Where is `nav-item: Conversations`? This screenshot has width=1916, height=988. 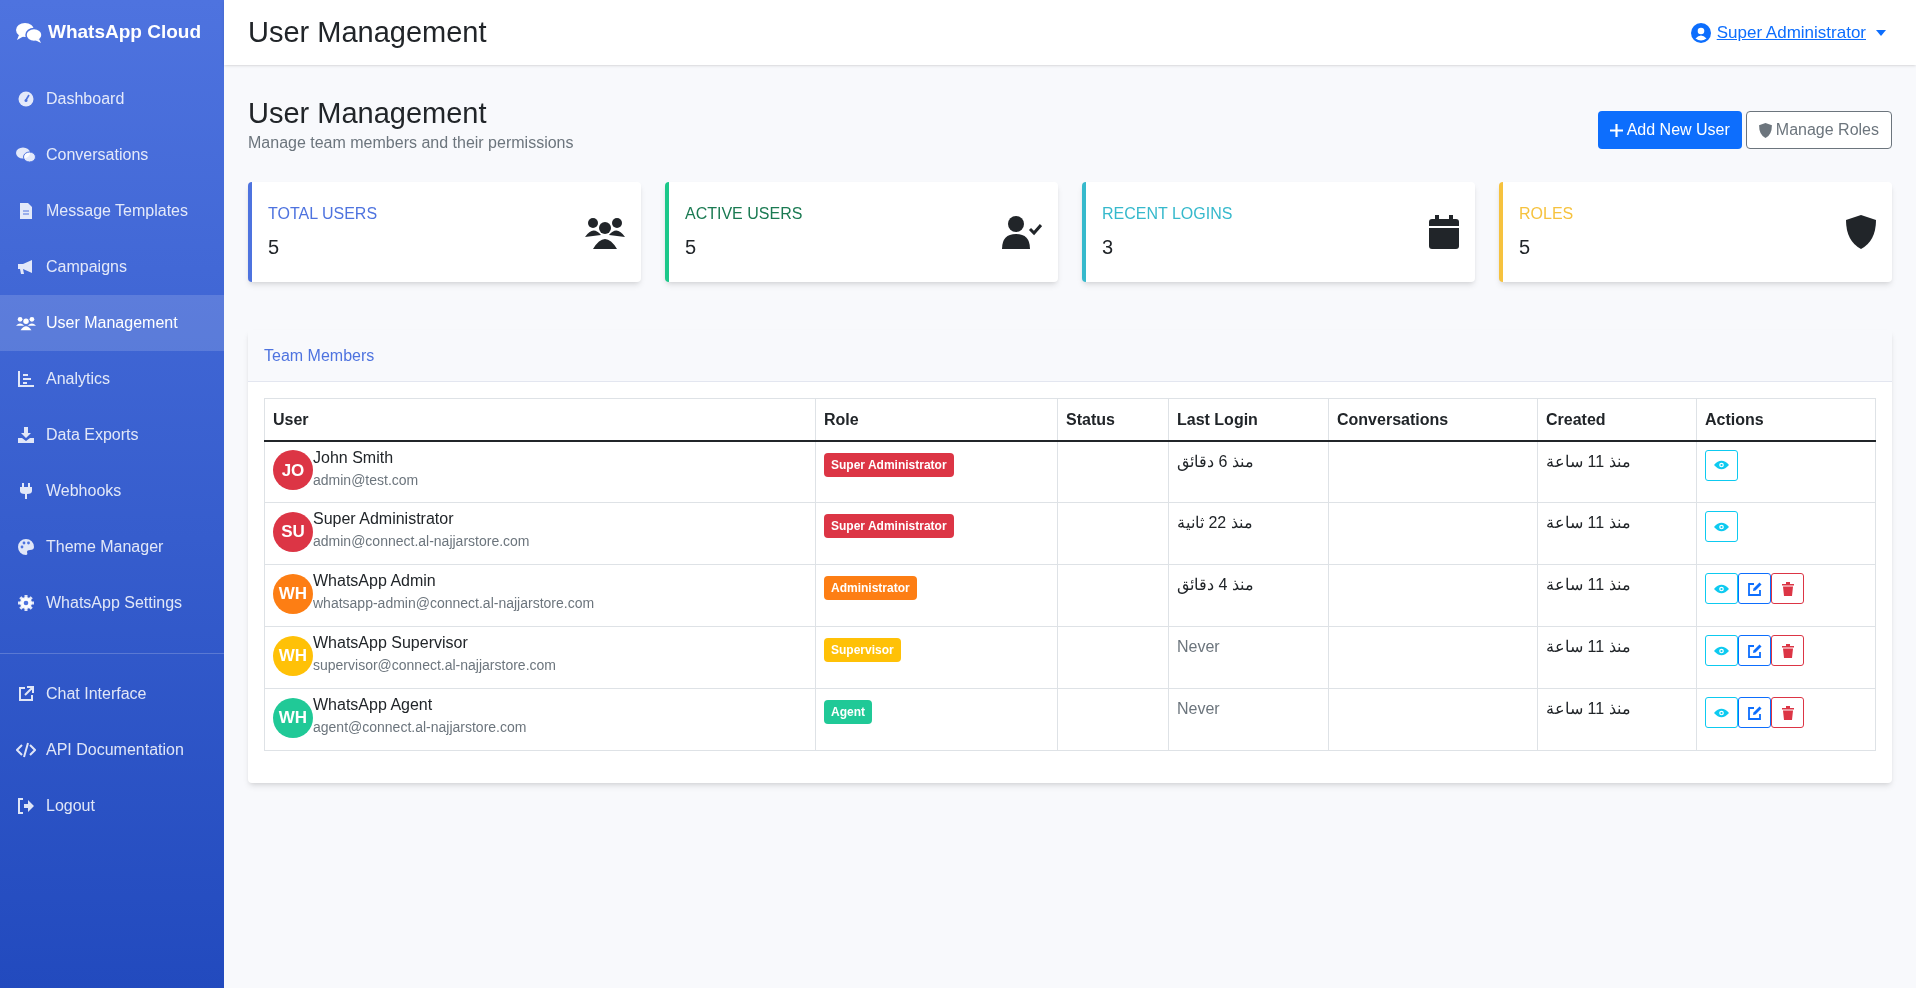
nav-item: Conversations is located at coordinates (112, 155).